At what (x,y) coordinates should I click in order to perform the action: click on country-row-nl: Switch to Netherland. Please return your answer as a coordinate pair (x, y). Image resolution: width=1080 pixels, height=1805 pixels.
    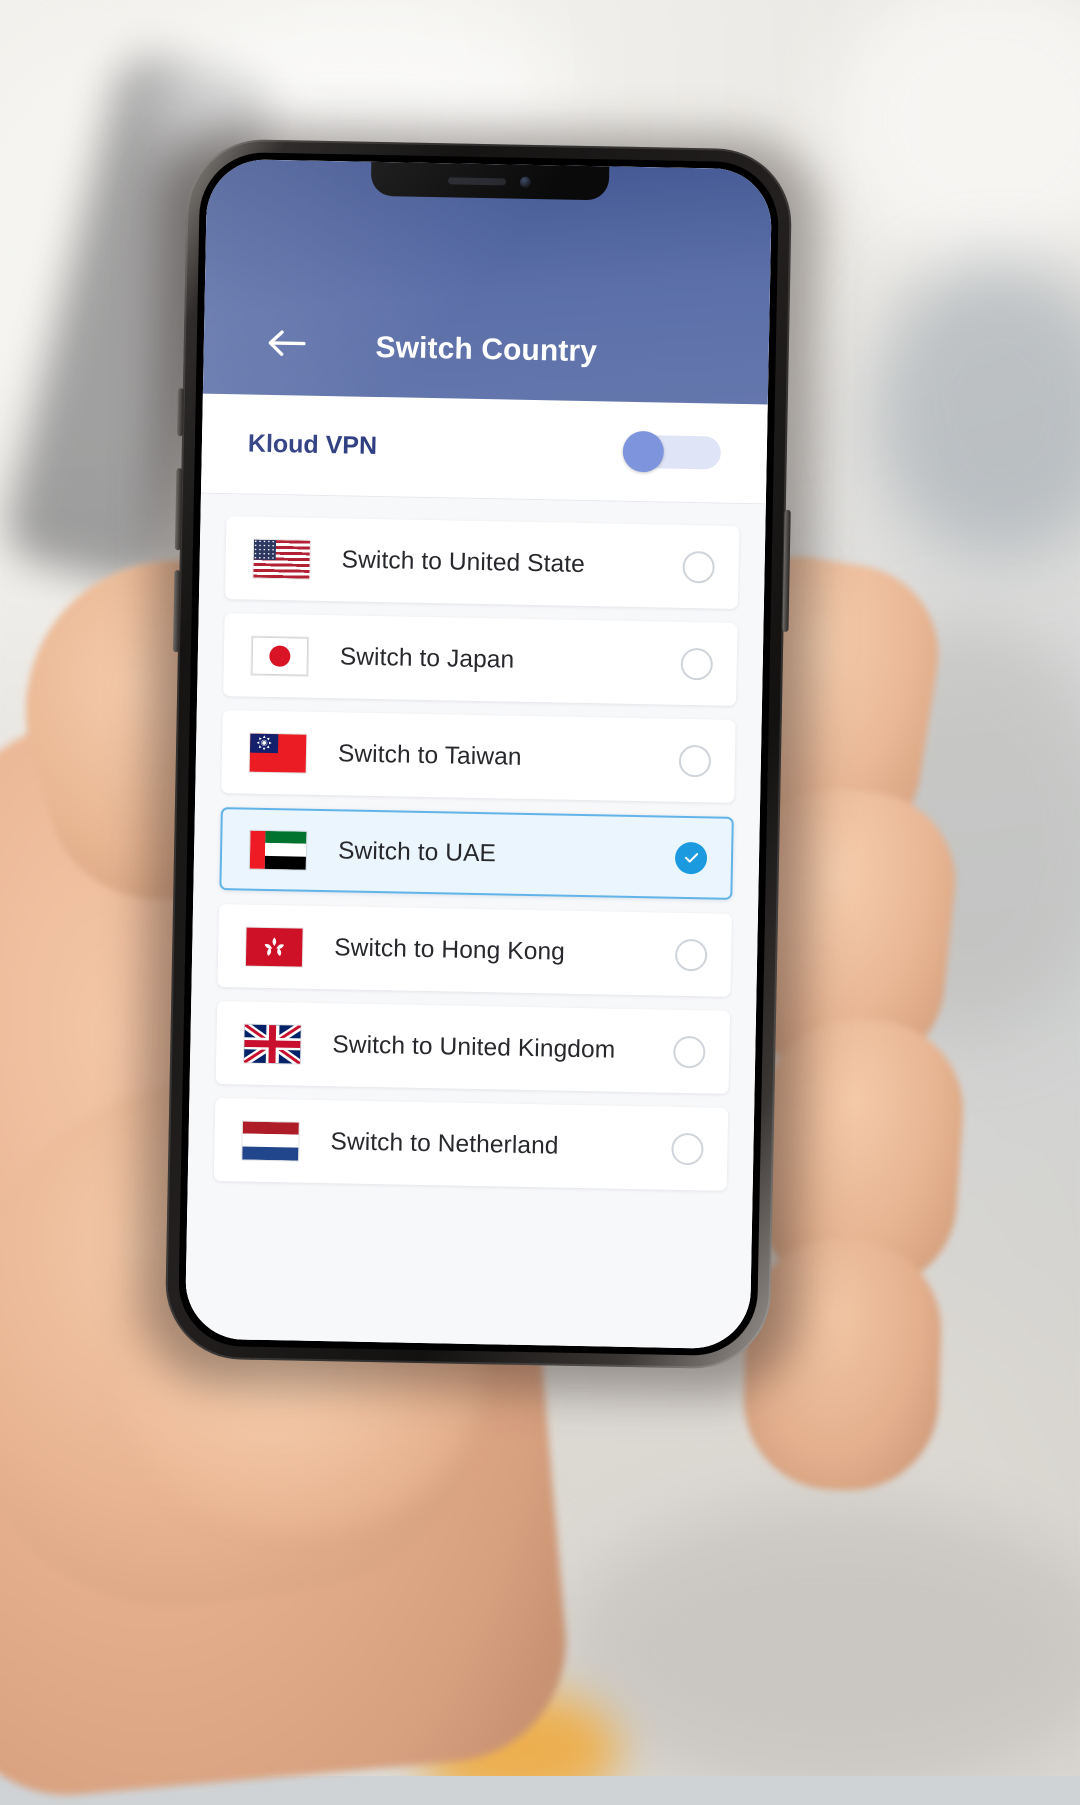
    Looking at the image, I should click on (471, 1144).